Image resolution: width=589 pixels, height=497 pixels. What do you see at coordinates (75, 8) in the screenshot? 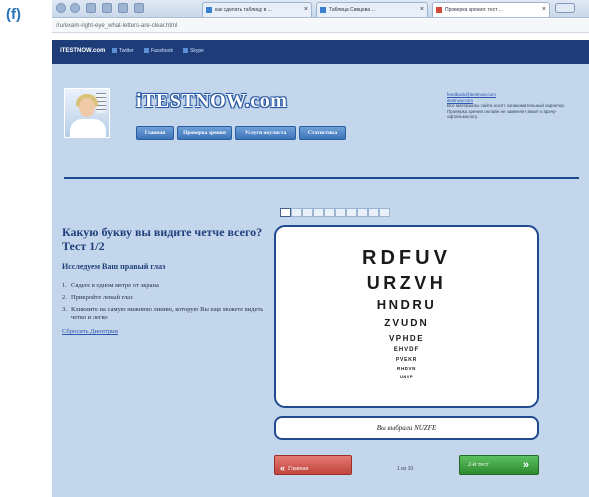
I see `forward-icon` at bounding box center [75, 8].